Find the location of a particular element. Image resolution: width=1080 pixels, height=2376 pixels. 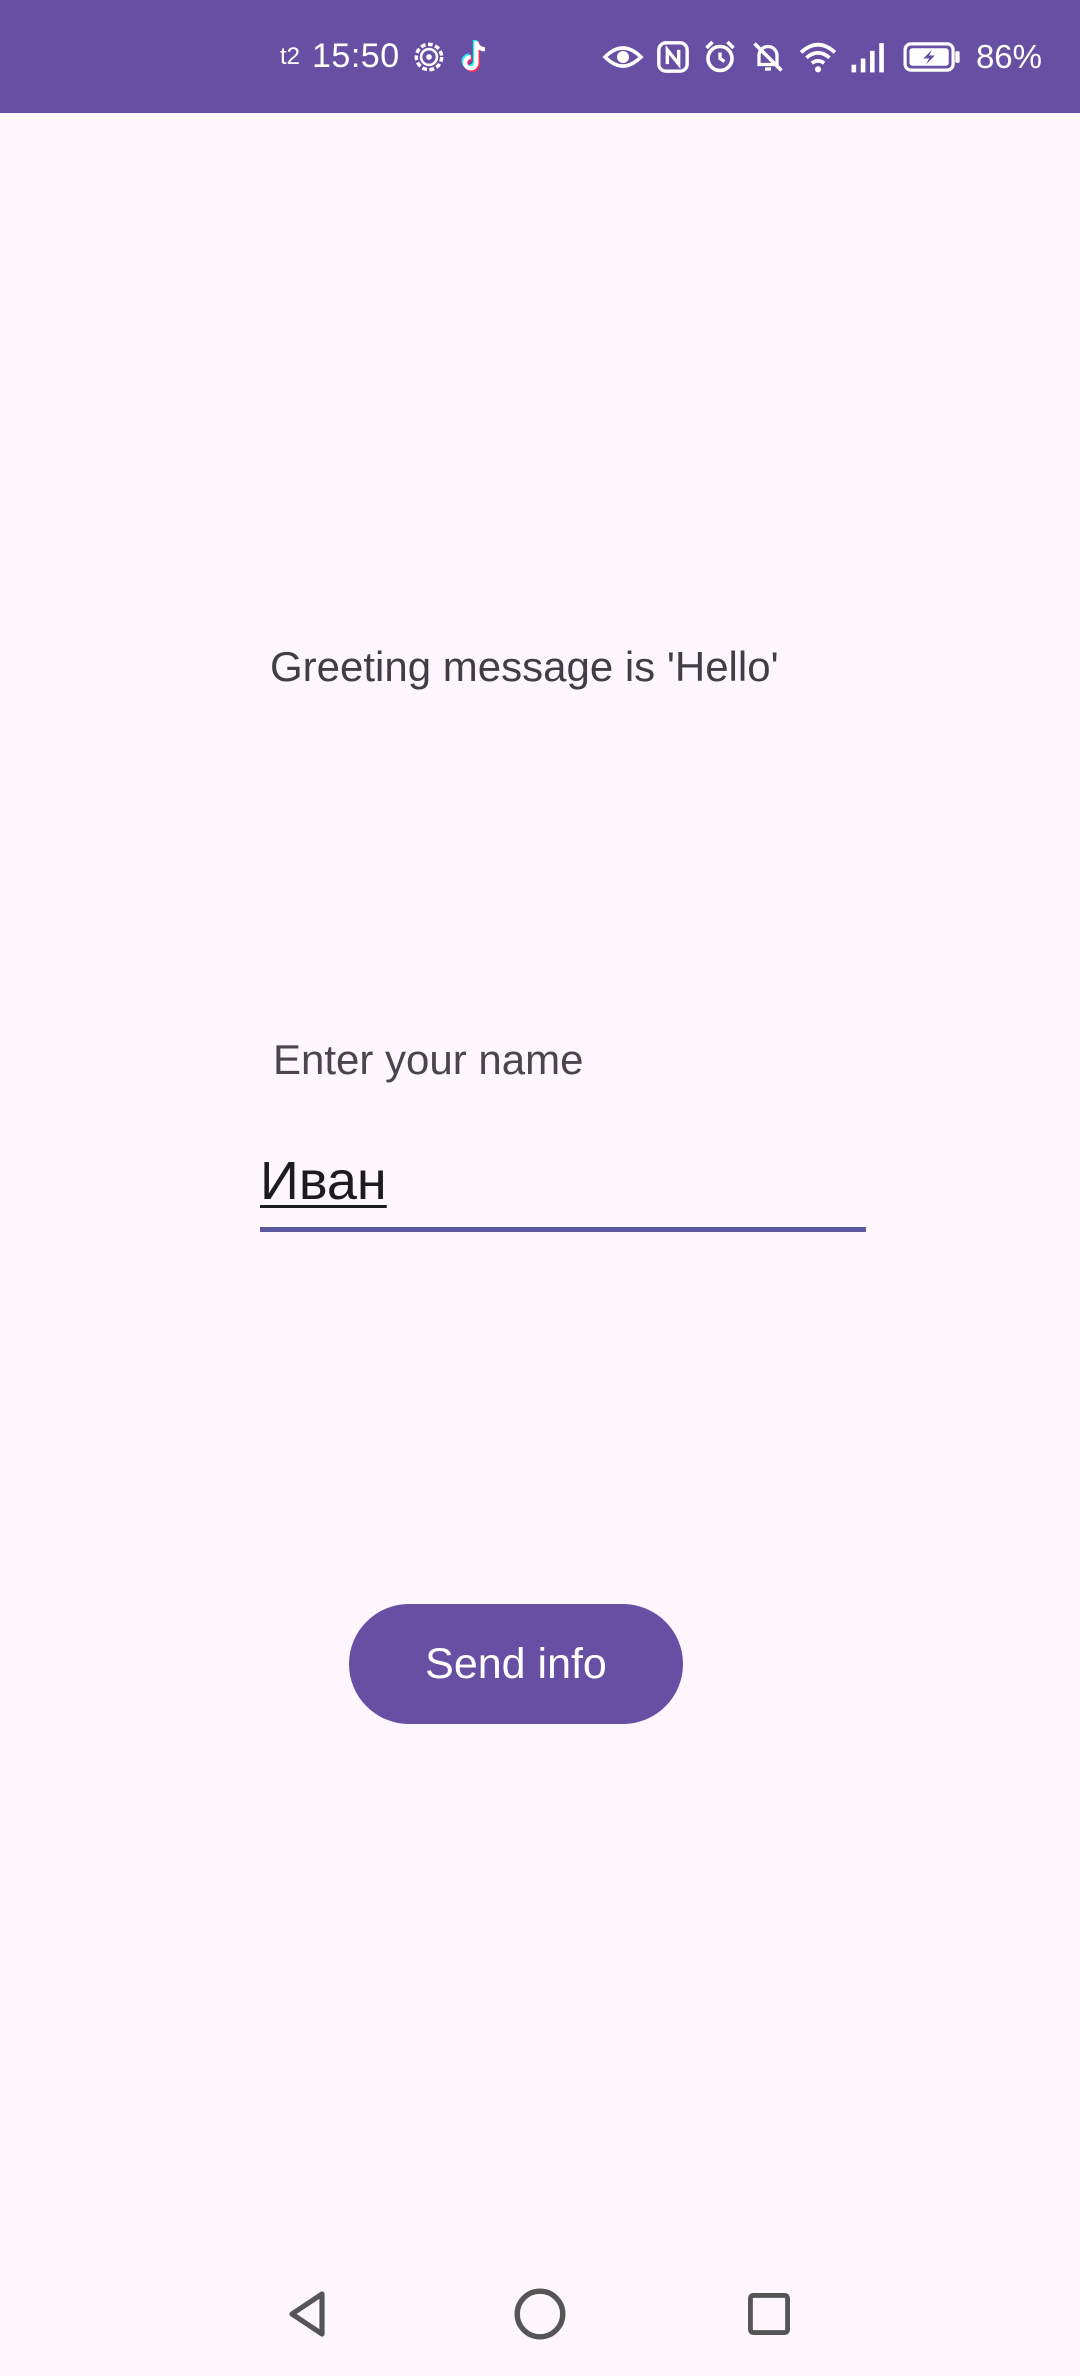

alarm-icon is located at coordinates (720, 57).